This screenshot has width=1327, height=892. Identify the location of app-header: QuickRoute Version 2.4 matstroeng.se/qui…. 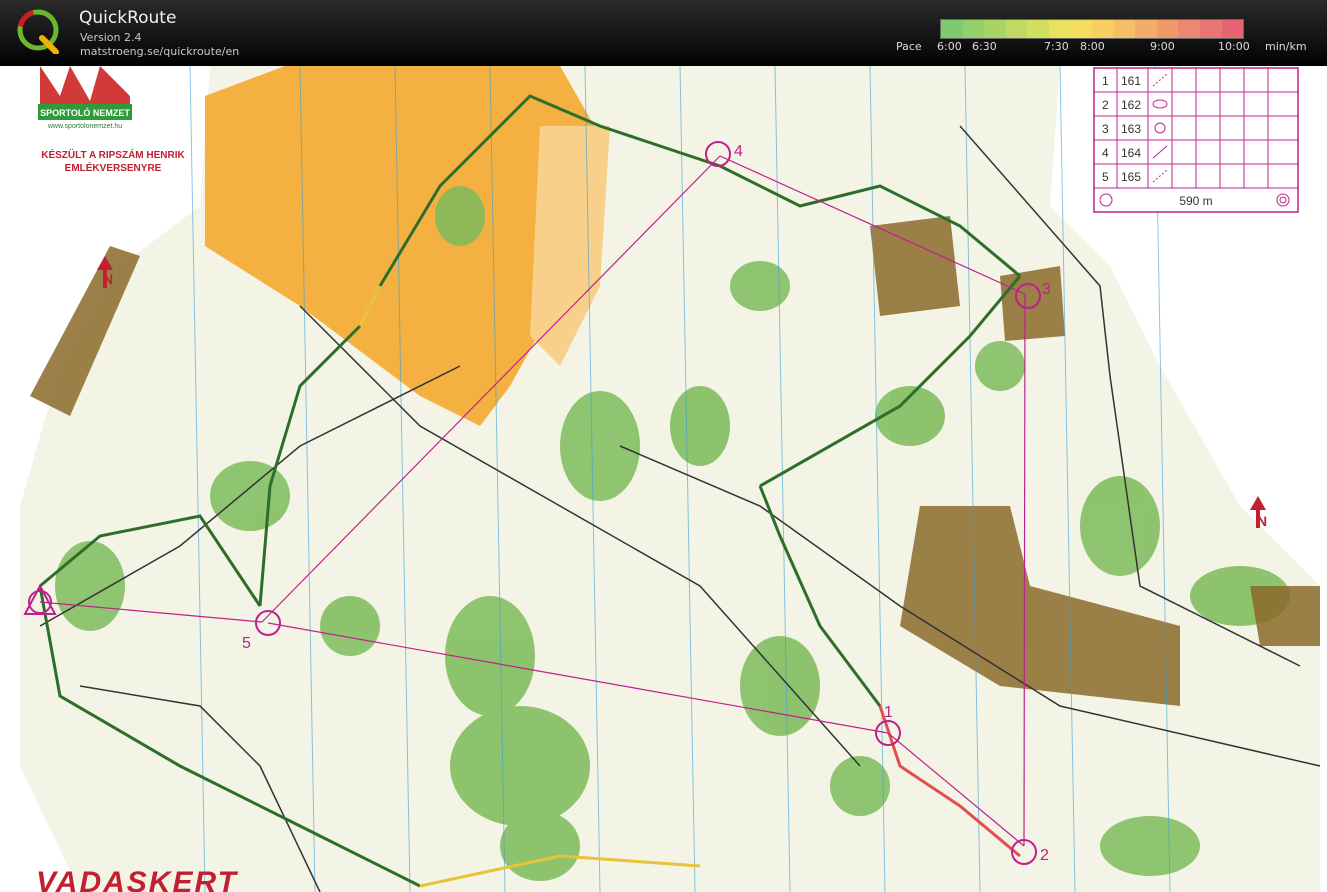
(663, 31).